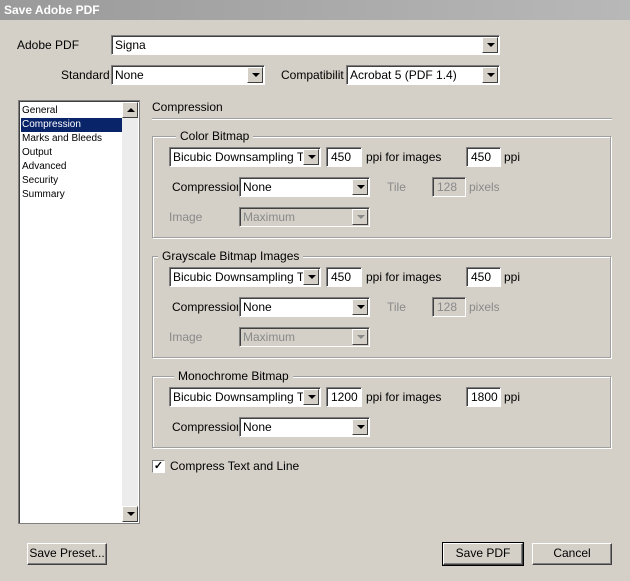 This screenshot has height=581, width=630. What do you see at coordinates (304, 307) in the screenshot?
I see `gray-compression-dropdown: None` at bounding box center [304, 307].